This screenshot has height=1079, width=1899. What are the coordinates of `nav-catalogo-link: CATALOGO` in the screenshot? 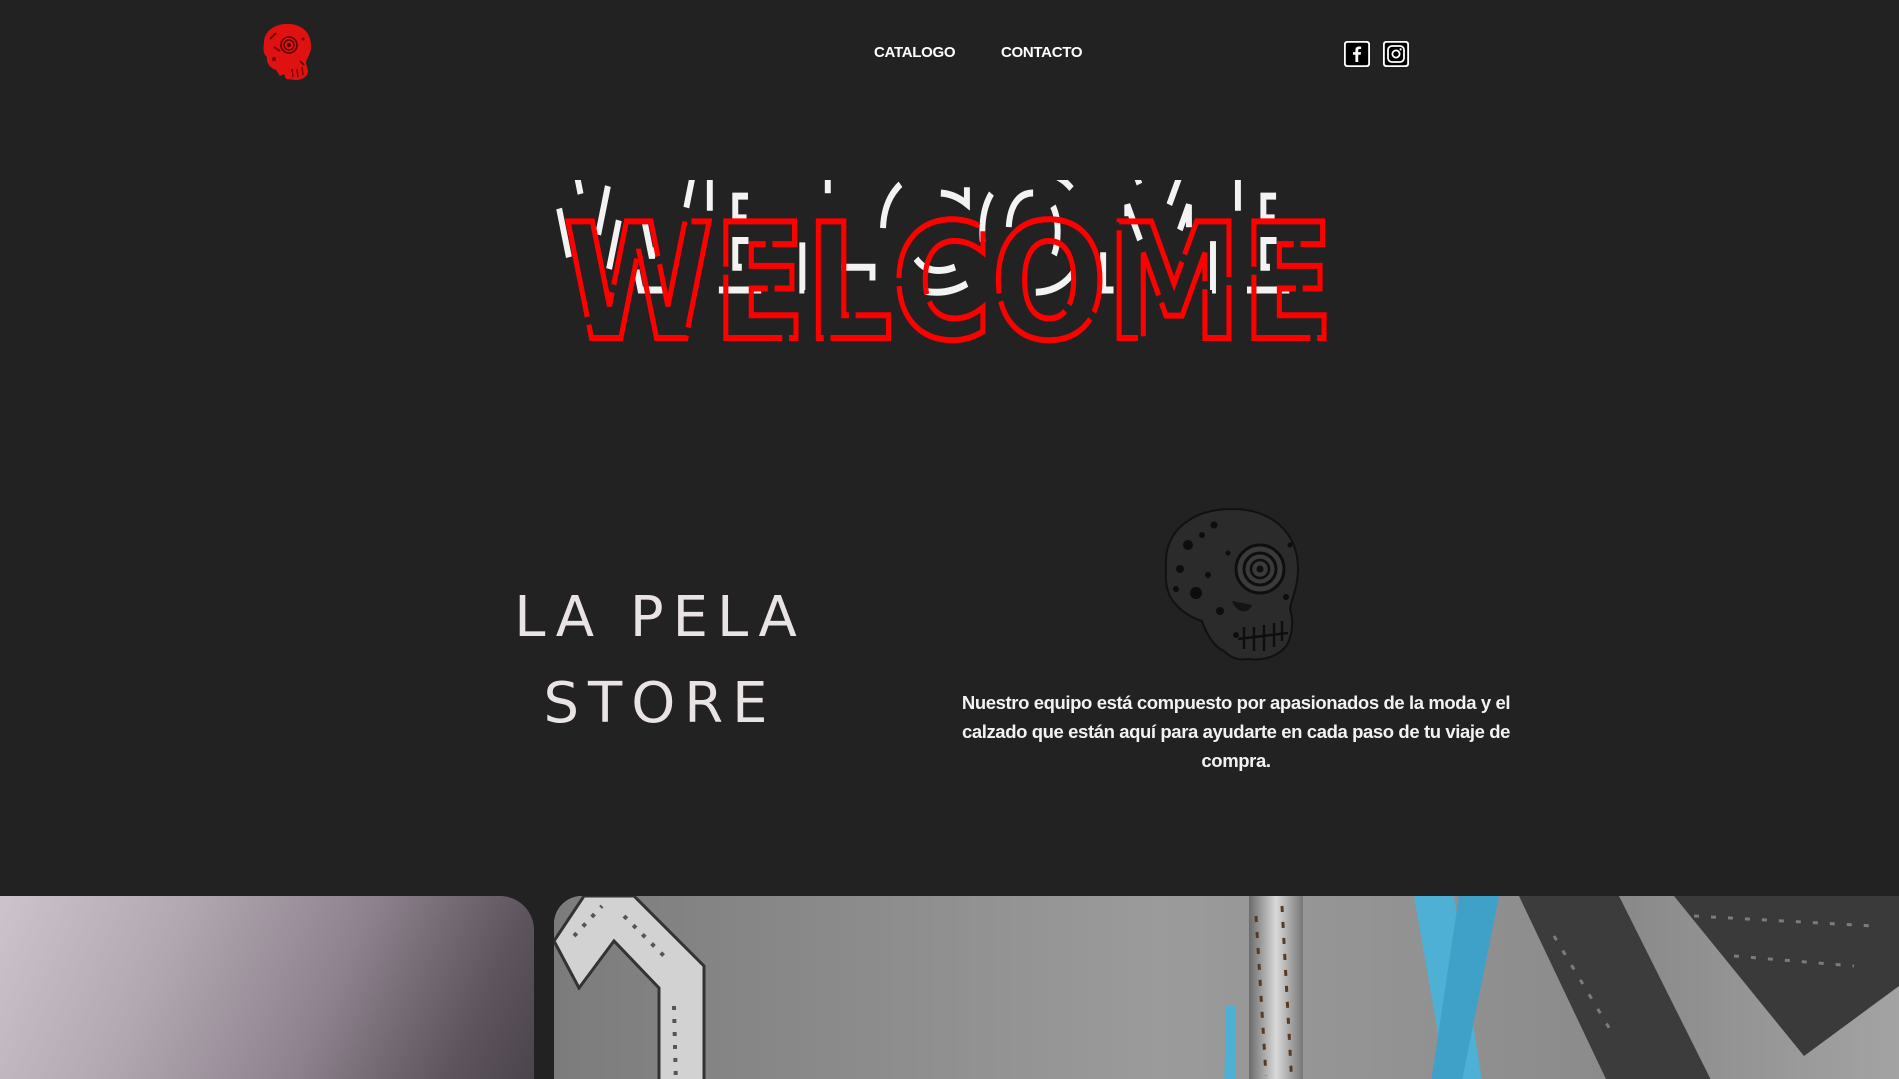 It's located at (915, 52).